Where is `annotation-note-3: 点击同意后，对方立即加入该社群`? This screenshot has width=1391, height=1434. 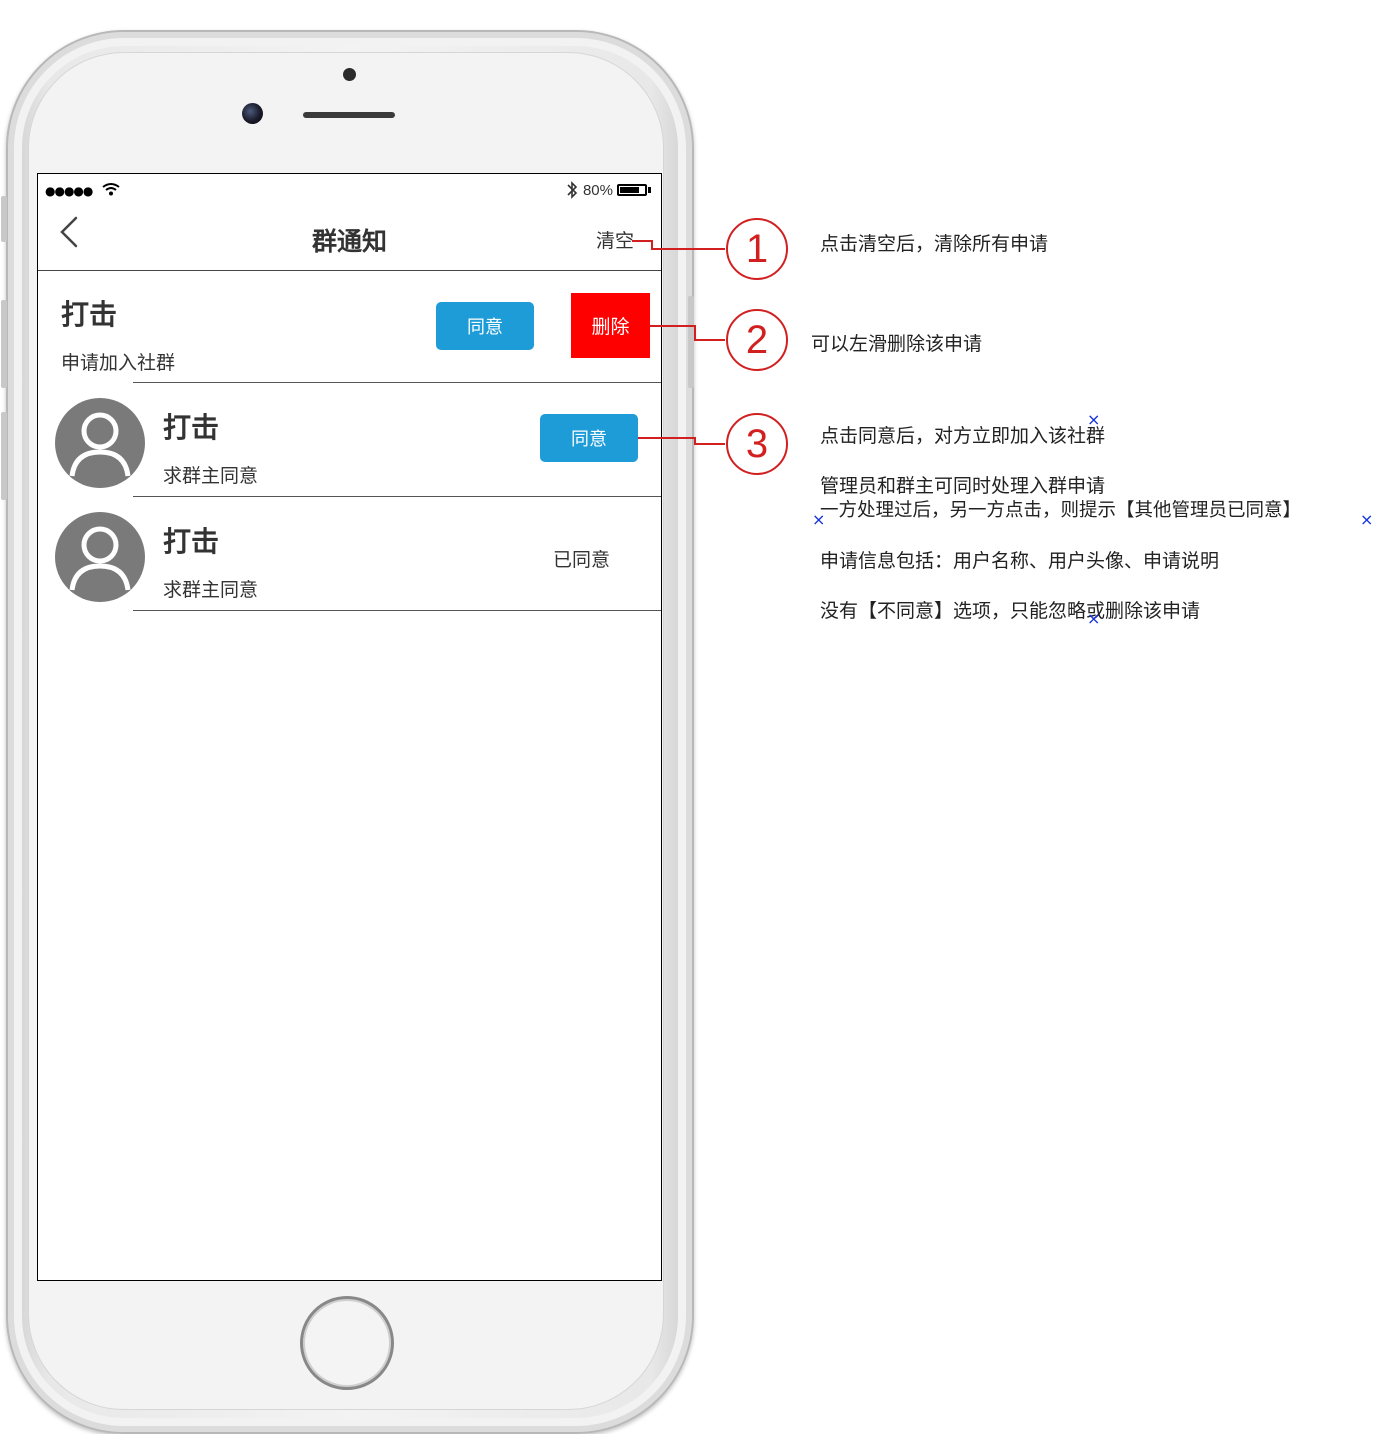
annotation-note-3: 点击同意后，对方立即加入该社群 is located at coordinates (963, 436).